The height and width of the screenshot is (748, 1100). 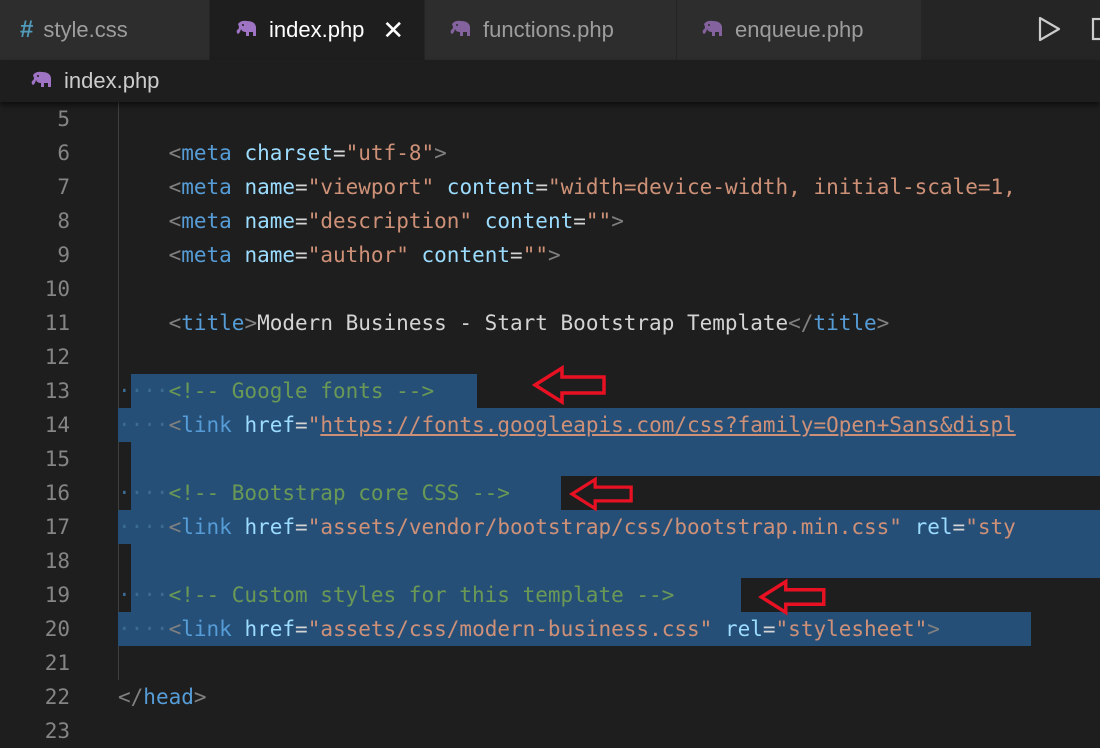 What do you see at coordinates (307, 153) in the screenshot?
I see `code-text: <meta charset="utf-8">` at bounding box center [307, 153].